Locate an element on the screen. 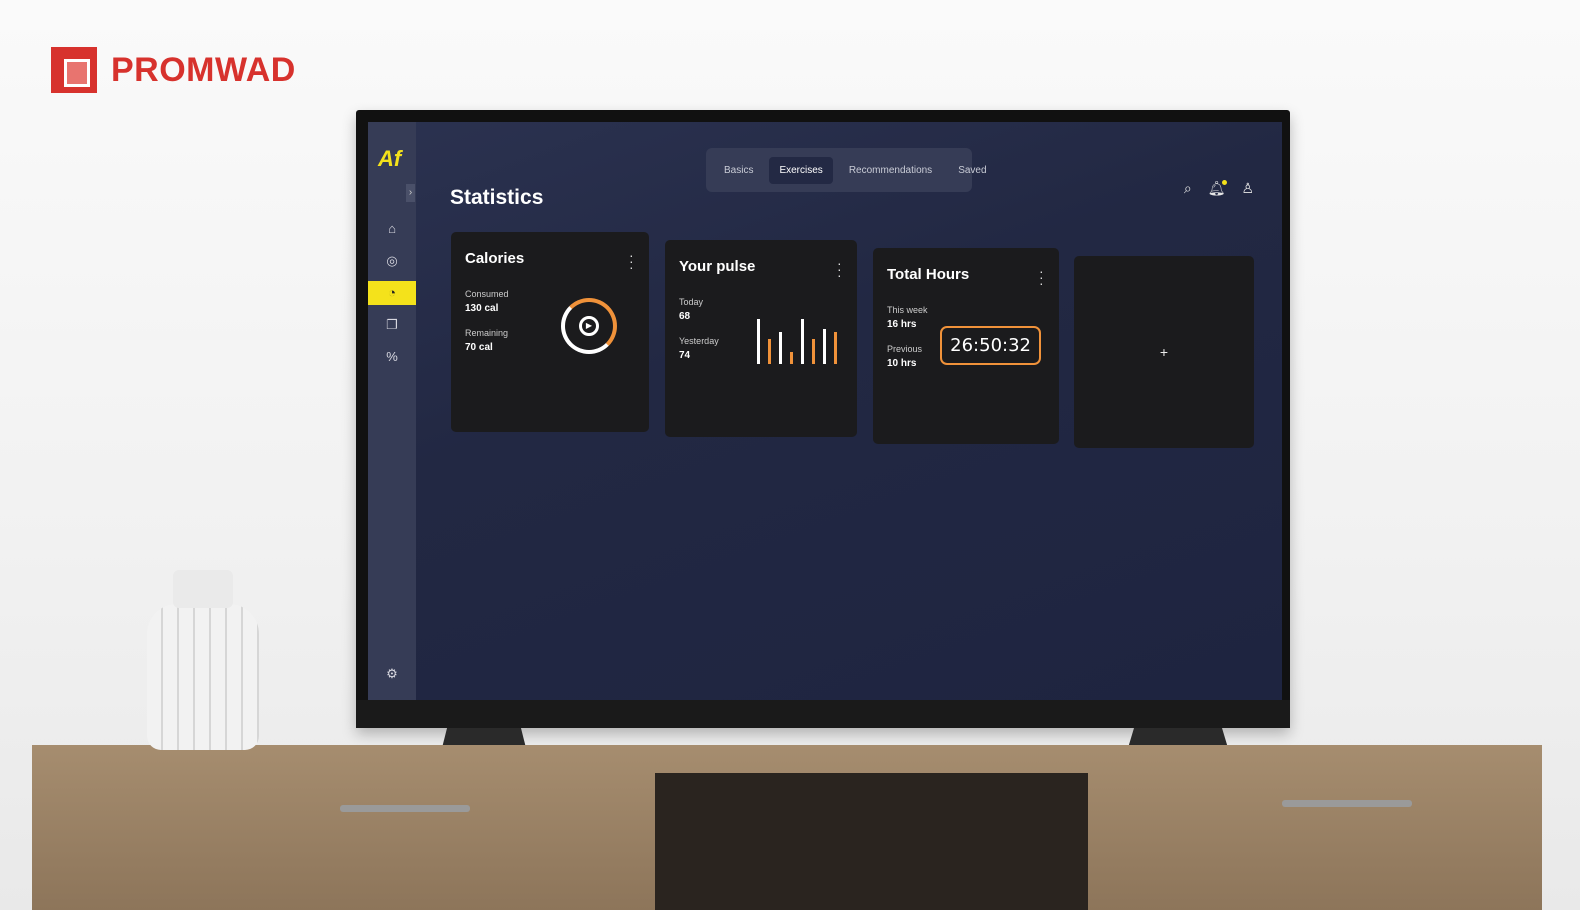  play-icon: ▶ is located at coordinates (589, 326).